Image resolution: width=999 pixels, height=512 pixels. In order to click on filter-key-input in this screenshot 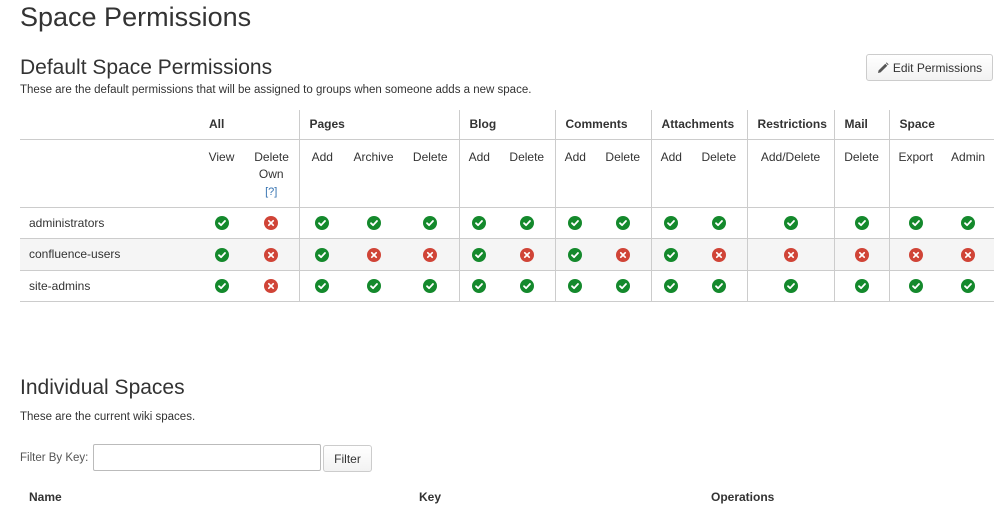, I will do `click(207, 457)`.